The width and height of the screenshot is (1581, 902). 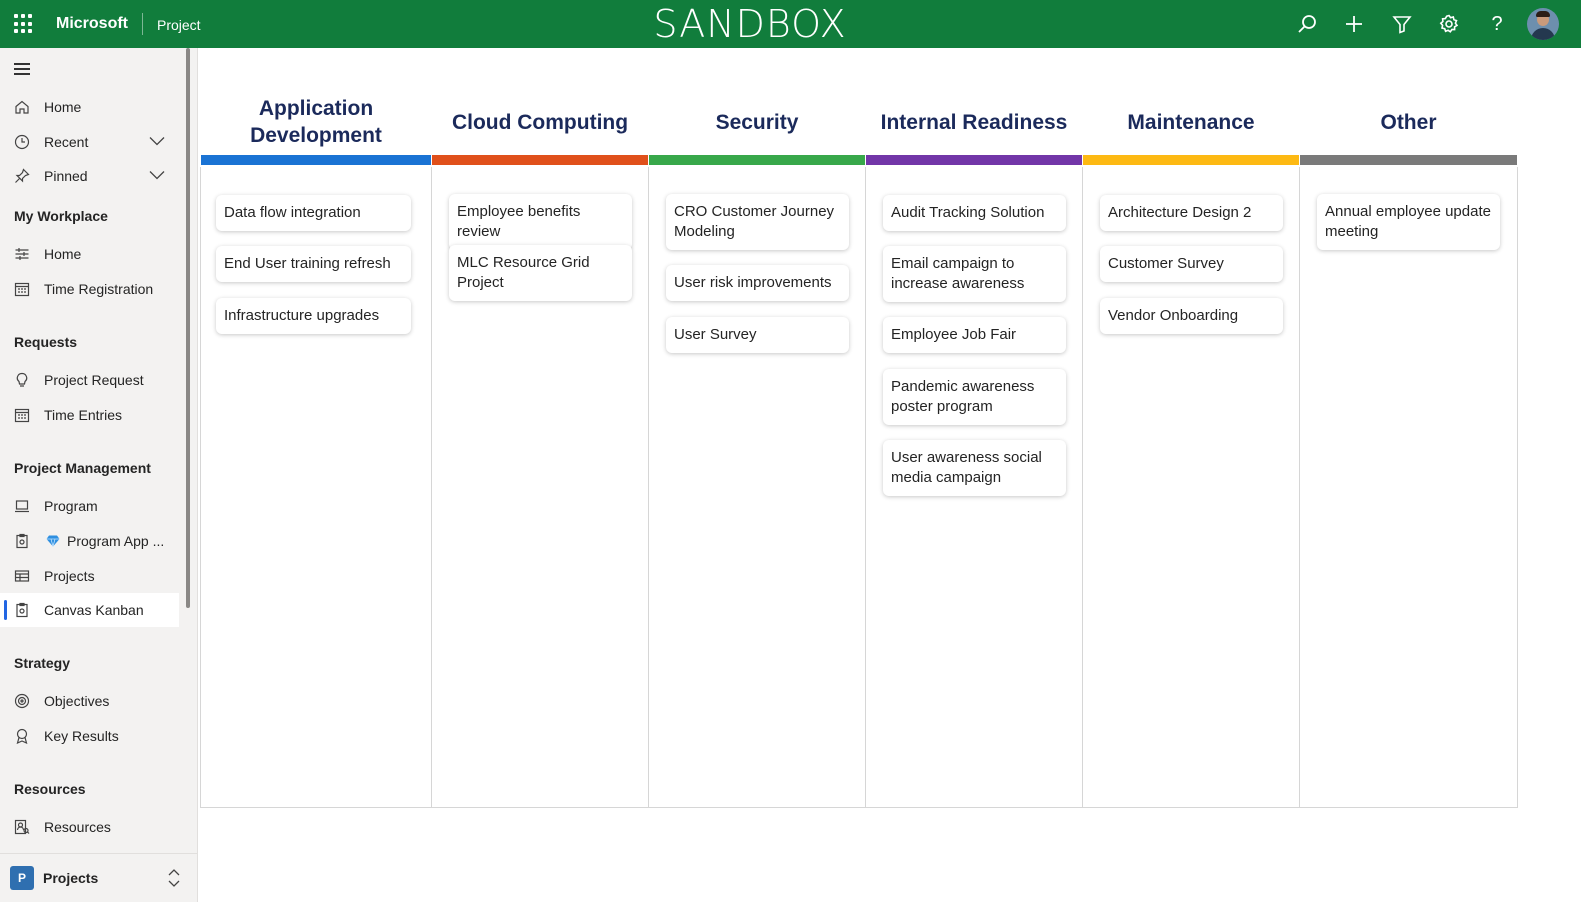 What do you see at coordinates (22, 576) in the screenshot?
I see `table-icon` at bounding box center [22, 576].